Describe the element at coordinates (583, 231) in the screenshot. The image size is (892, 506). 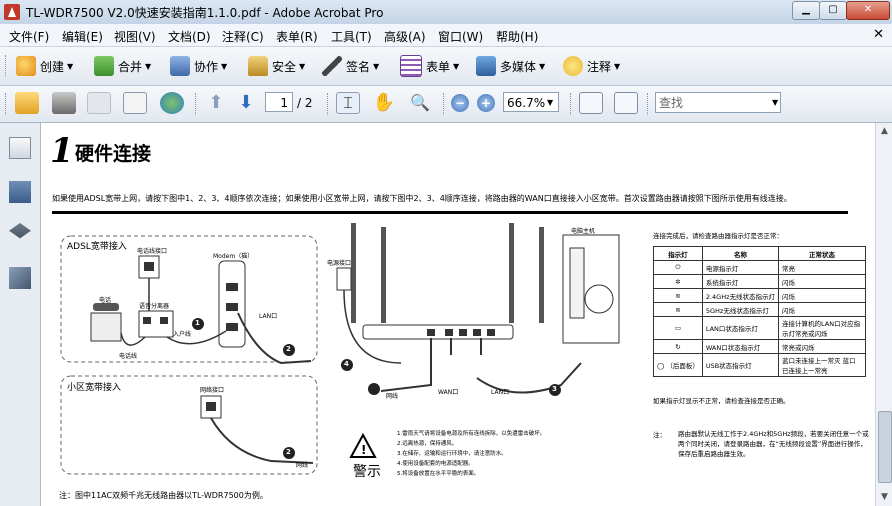
I see `host-label: 电脑主机` at that location.